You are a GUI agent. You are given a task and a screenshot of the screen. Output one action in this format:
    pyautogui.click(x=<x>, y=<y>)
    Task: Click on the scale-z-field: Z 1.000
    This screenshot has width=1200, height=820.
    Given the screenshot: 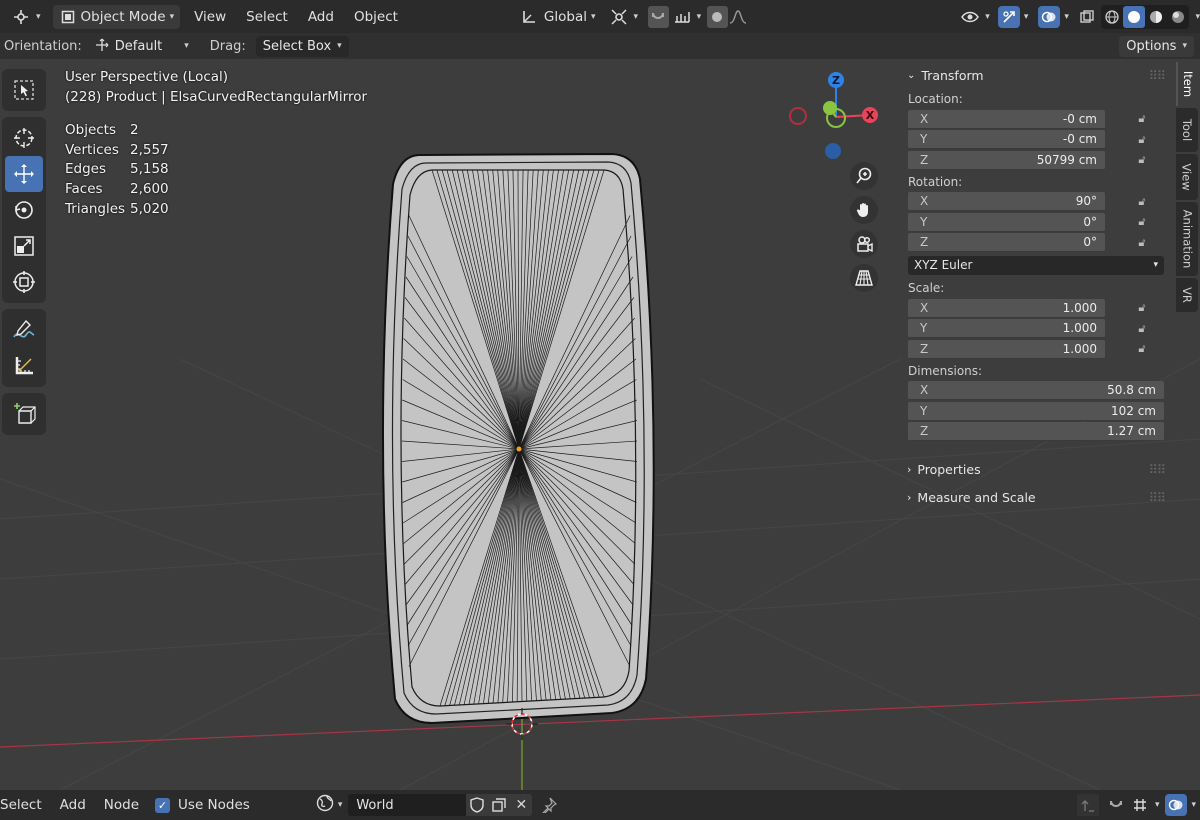 What is the action you would take?
    pyautogui.click(x=1006, y=349)
    